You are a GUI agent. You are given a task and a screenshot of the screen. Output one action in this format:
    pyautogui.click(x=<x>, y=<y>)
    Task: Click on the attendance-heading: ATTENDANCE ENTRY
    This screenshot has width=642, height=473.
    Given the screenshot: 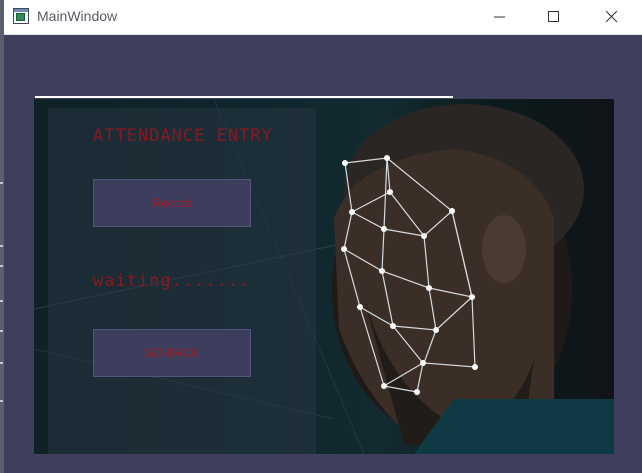 What is the action you would take?
    pyautogui.click(x=183, y=136)
    